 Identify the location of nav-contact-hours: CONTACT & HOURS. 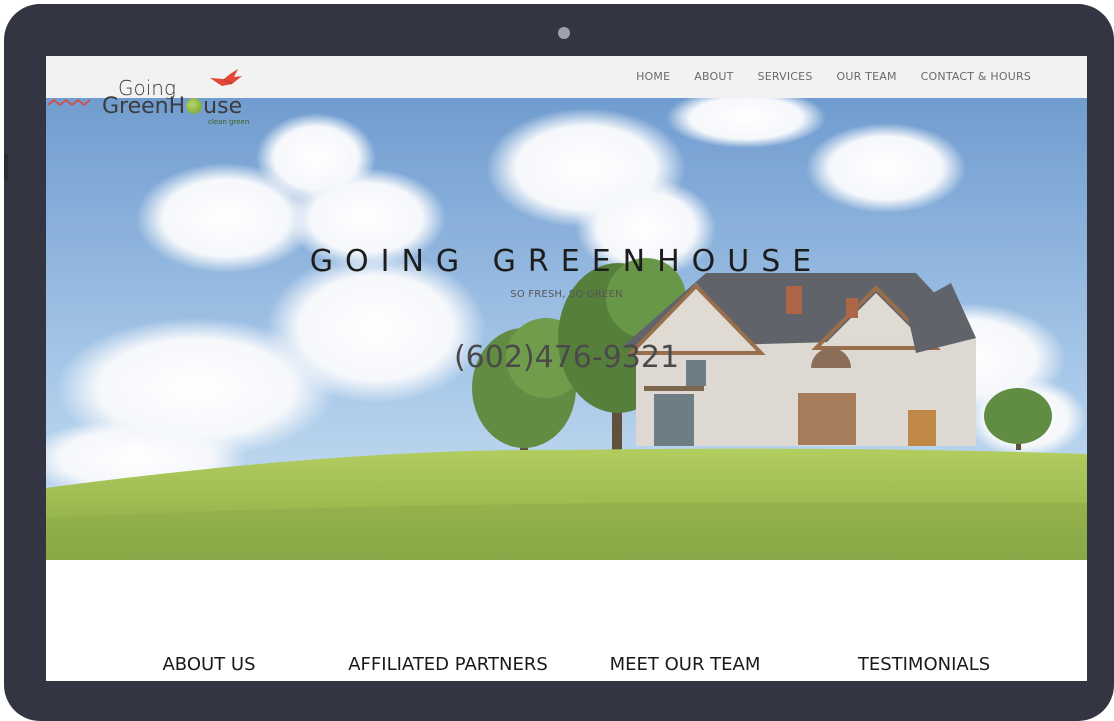
(976, 76).